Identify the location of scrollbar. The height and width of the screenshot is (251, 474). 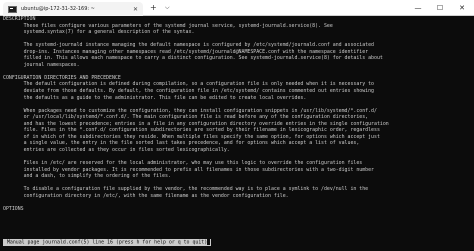
(472, 133).